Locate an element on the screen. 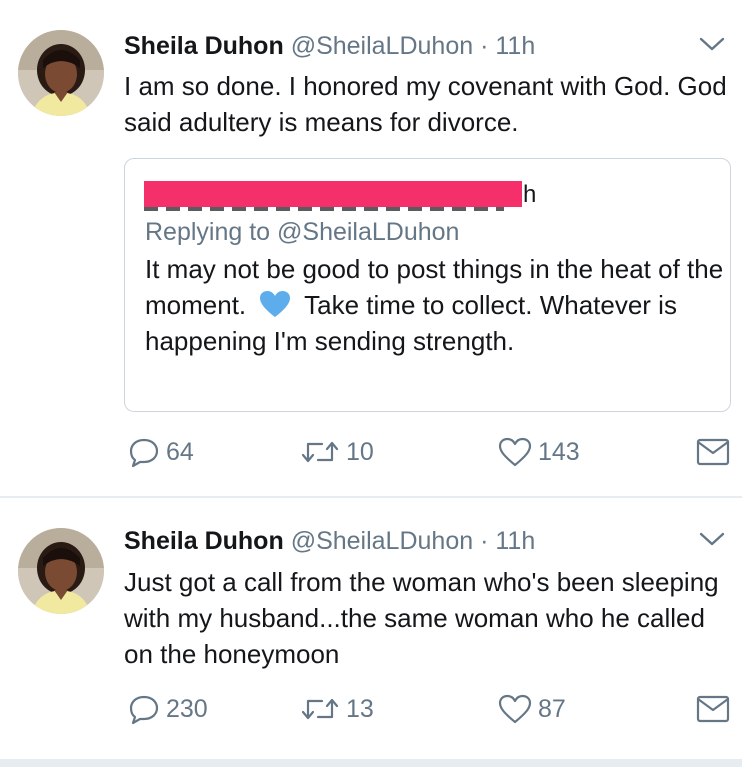 Image resolution: width=742 pixels, height=767 pixels. blue-heart-icon is located at coordinates (275, 304).